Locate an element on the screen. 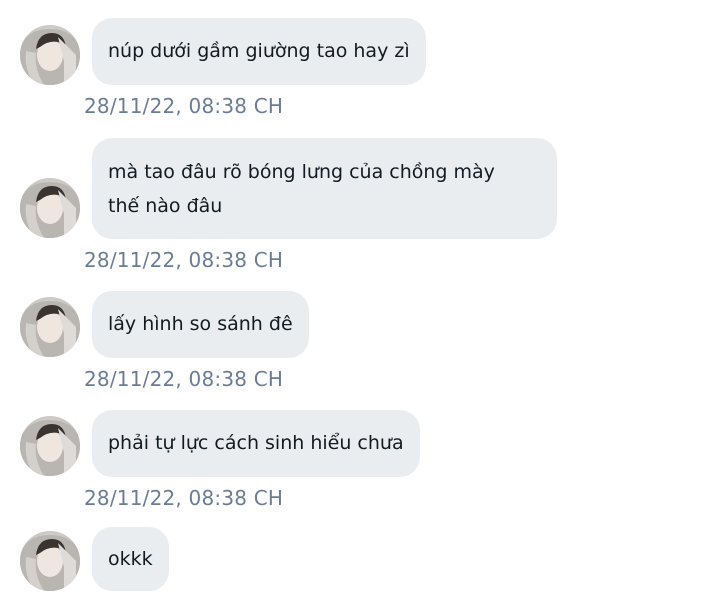 Image resolution: width=720 pixels, height=602 pixels. message-bubble: okkk is located at coordinates (130, 559).